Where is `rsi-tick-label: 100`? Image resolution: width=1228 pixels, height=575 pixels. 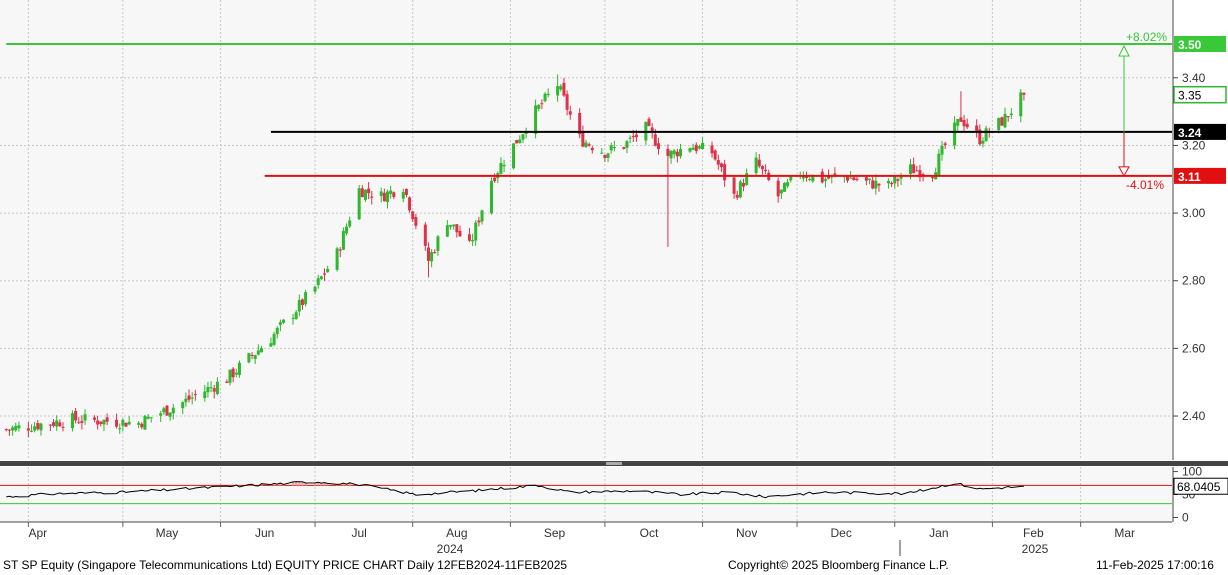 rsi-tick-label: 100 is located at coordinates (1192, 472).